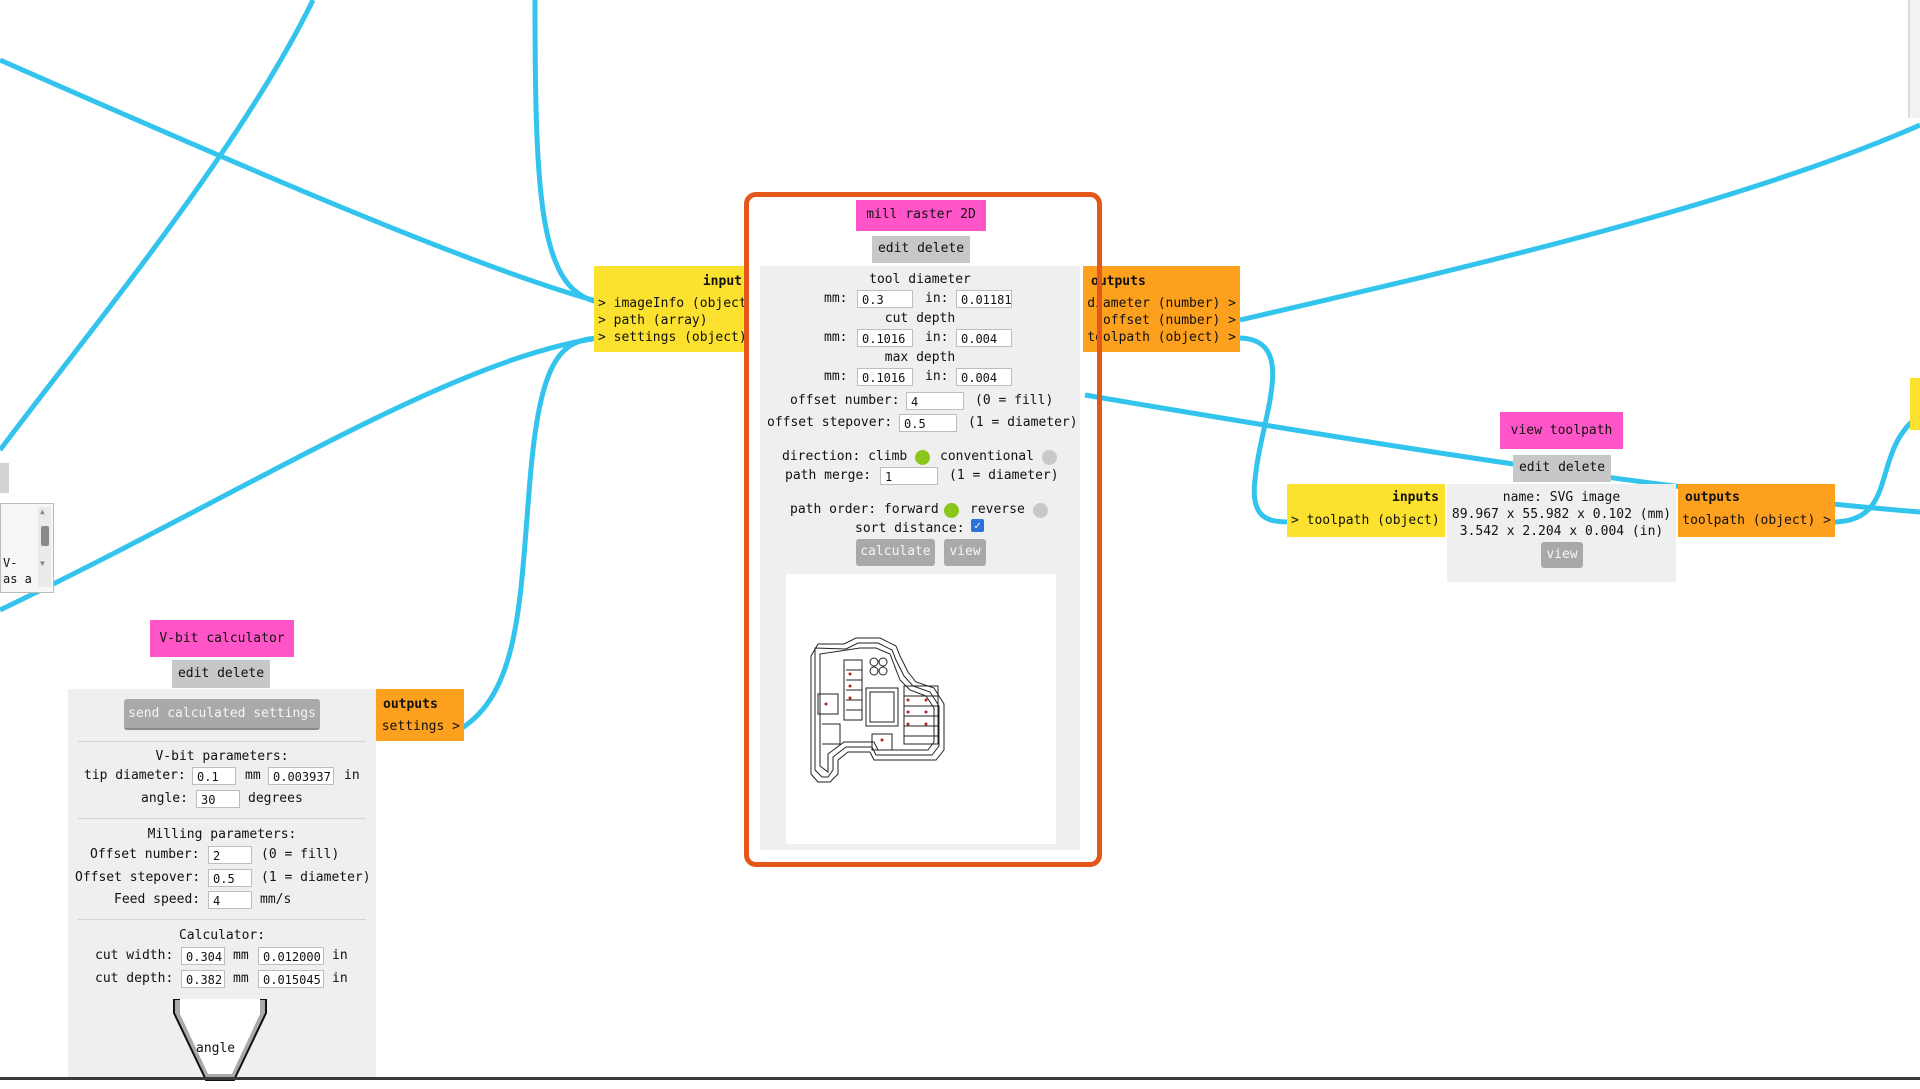 Image resolution: width=1920 pixels, height=1089 pixels. Describe the element at coordinates (340, 978) in the screenshot. I see `cut-depth-in-unit: in` at that location.